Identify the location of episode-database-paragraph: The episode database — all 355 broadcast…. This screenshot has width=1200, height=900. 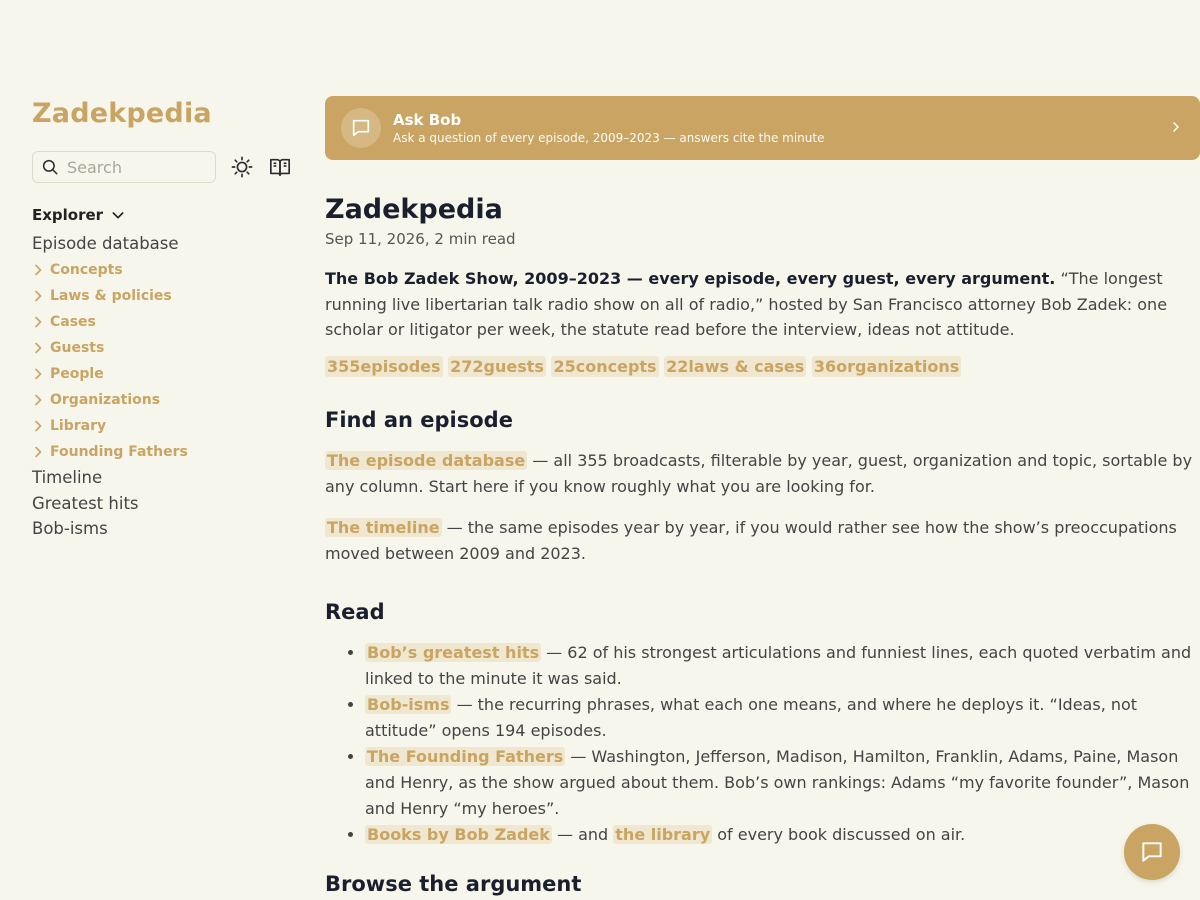
(762, 474).